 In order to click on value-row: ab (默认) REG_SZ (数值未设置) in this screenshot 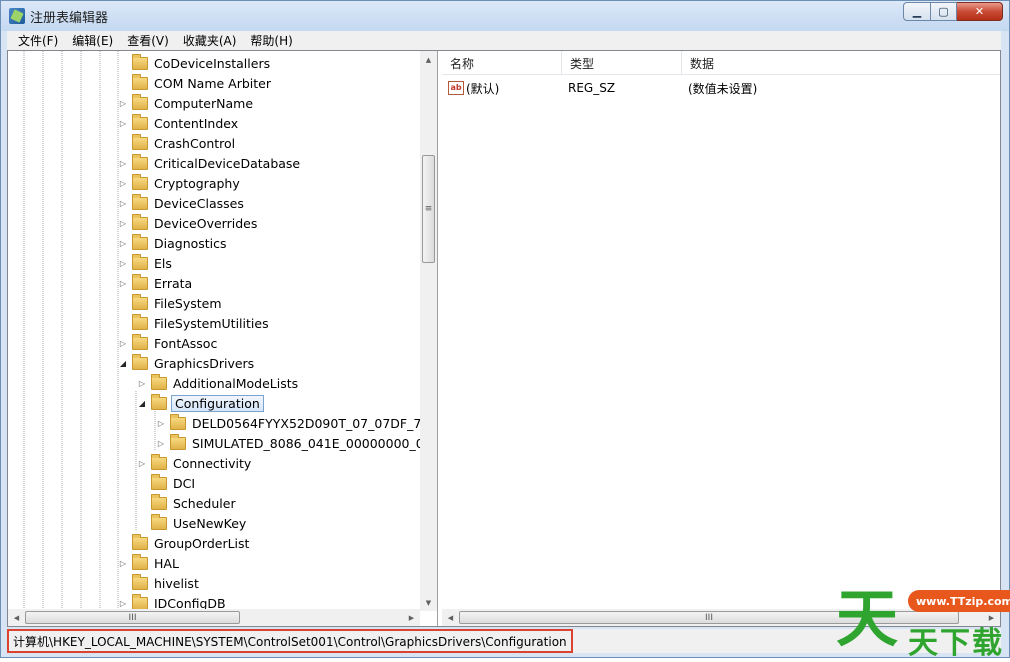, I will do `click(721, 88)`.